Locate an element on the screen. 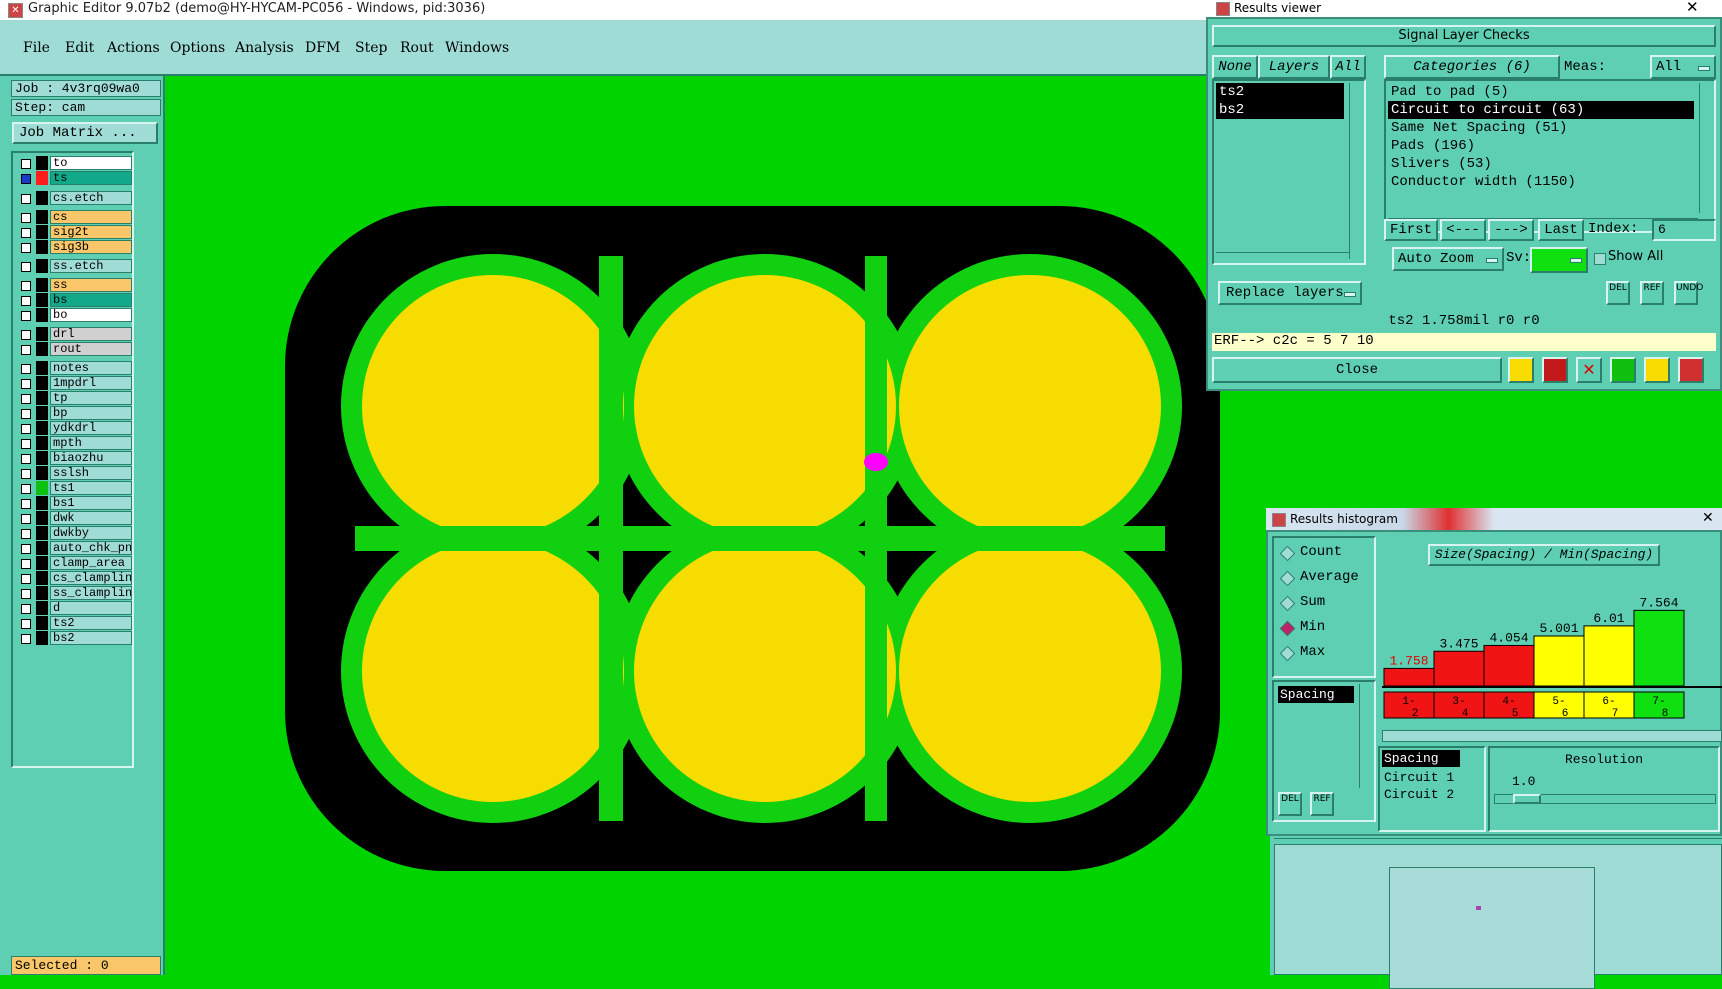 The width and height of the screenshot is (1722, 989). layer-name: d is located at coordinates (91, 608).